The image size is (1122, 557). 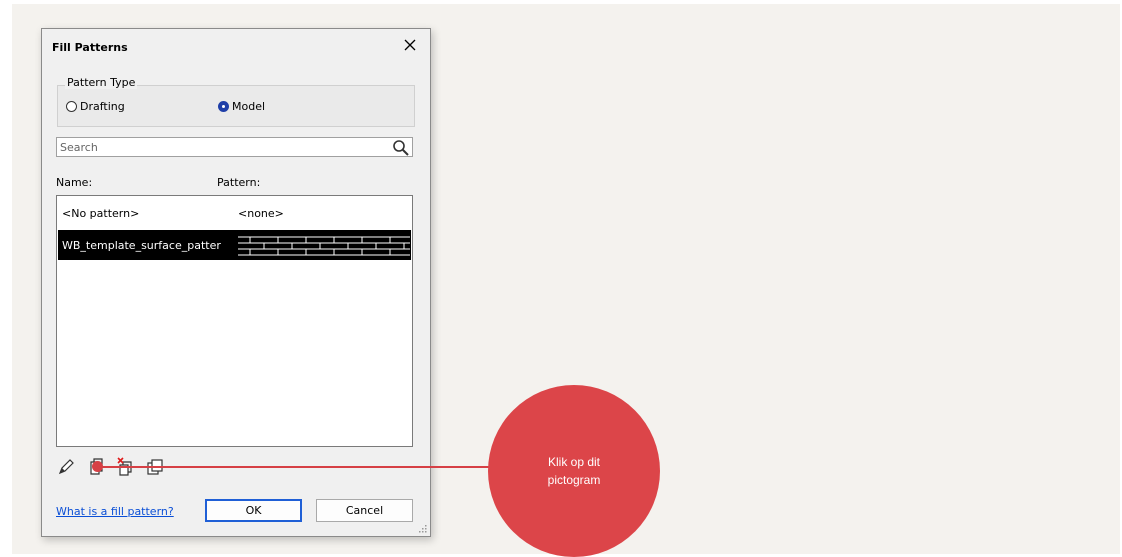 What do you see at coordinates (90, 47) in the screenshot?
I see `dialog-title: Fill Patterns` at bounding box center [90, 47].